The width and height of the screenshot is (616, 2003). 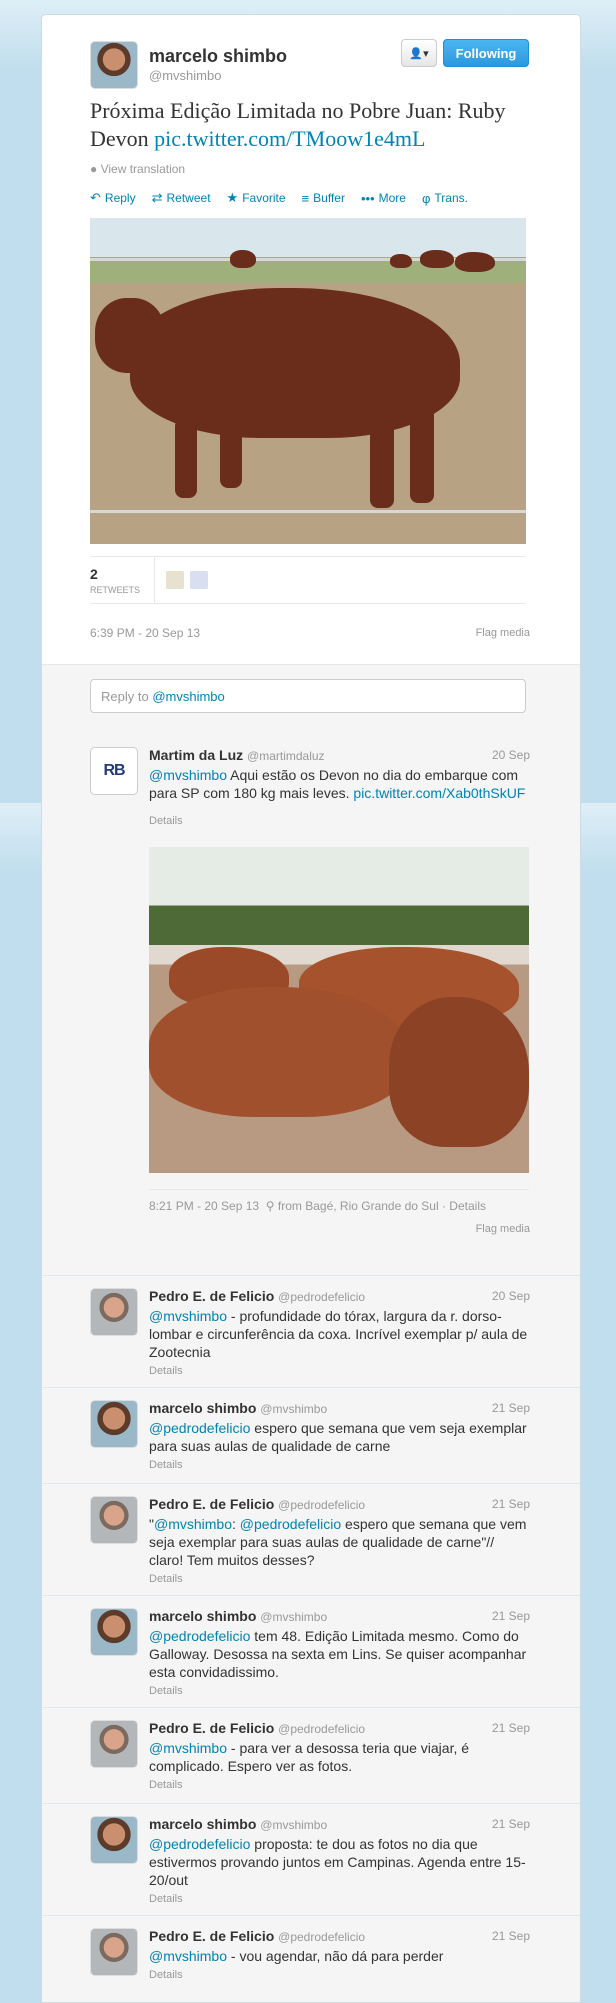 I want to click on cow-figure, so click(x=401, y=261).